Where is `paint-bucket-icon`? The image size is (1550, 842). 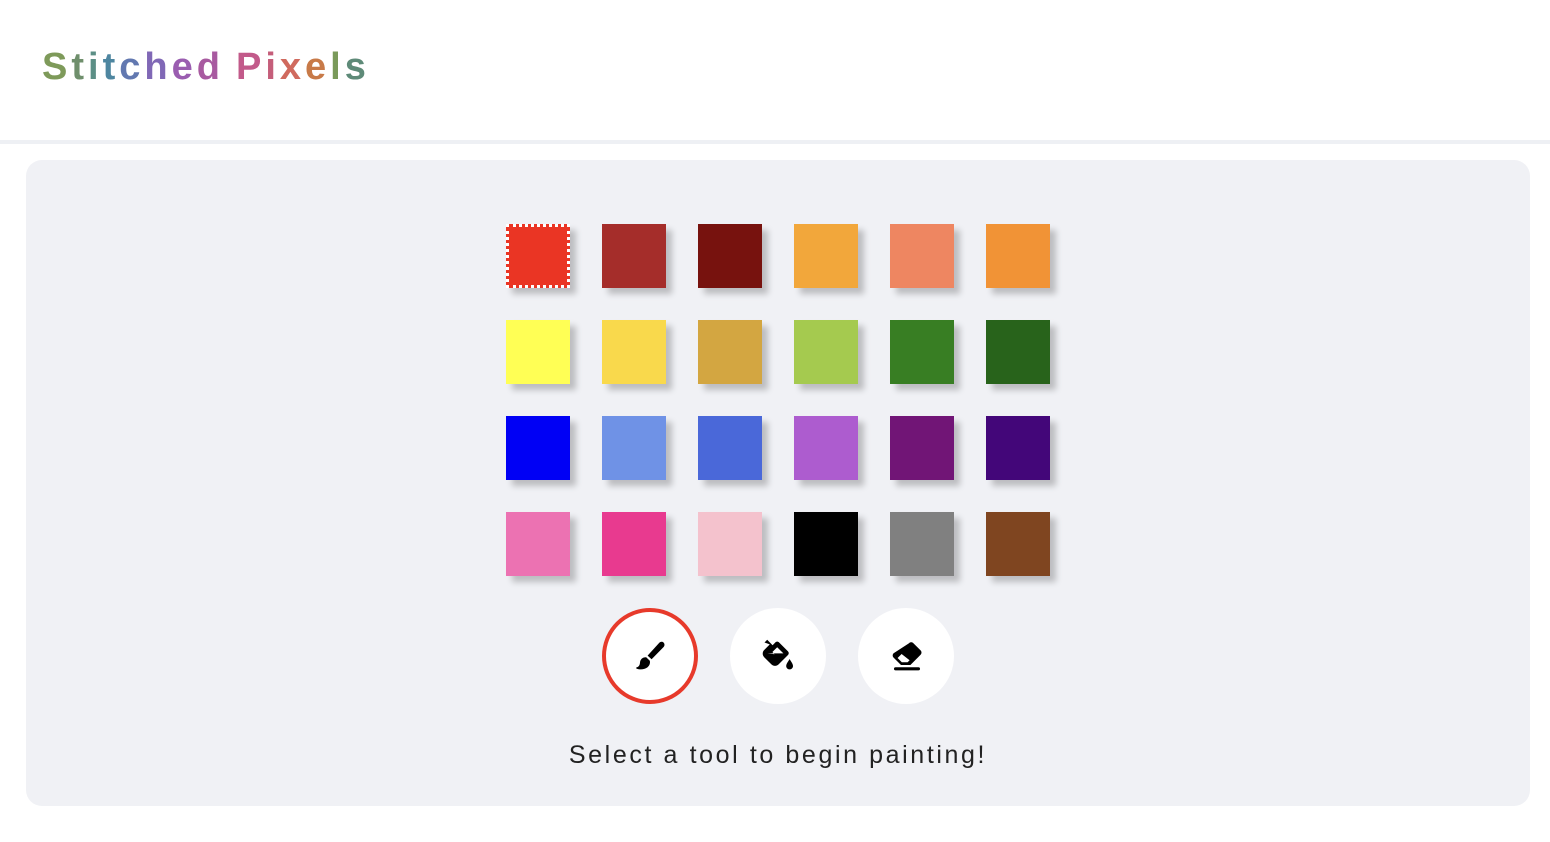 paint-bucket-icon is located at coordinates (777, 654).